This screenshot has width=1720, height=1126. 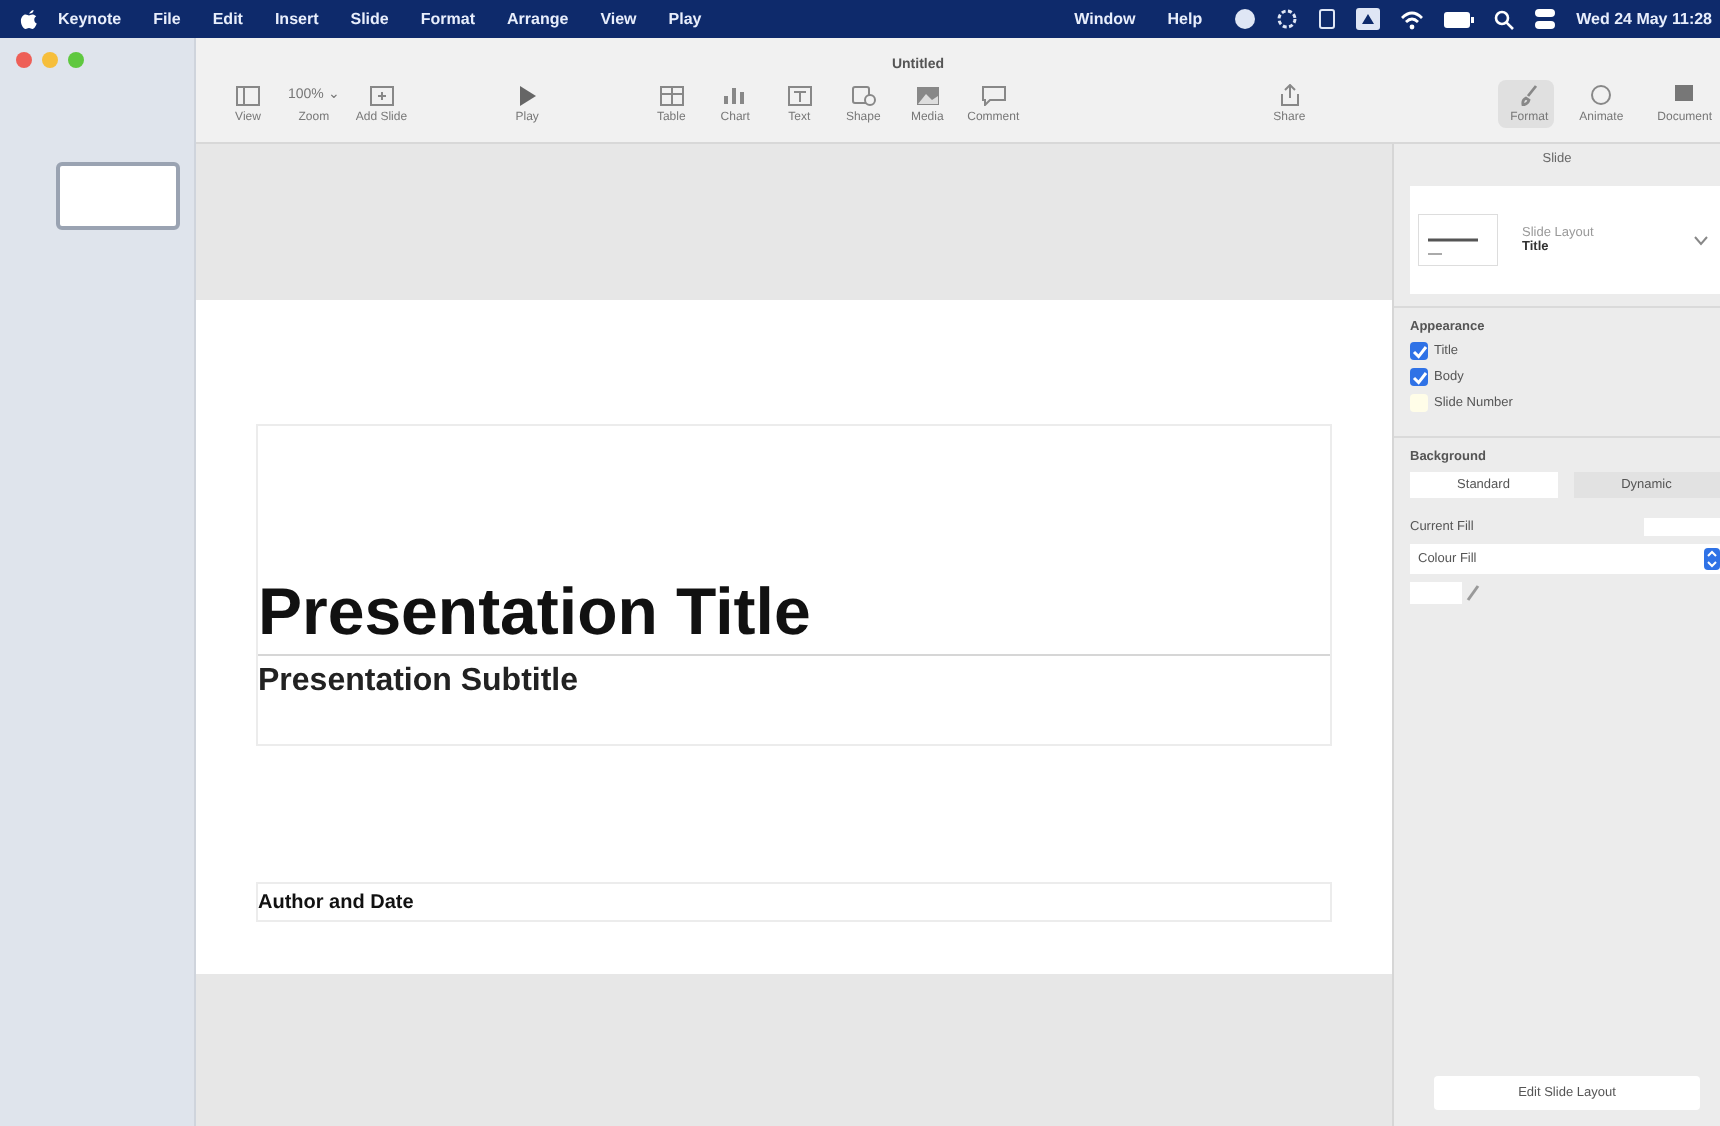 What do you see at coordinates (735, 96) in the screenshot?
I see `chart-icon` at bounding box center [735, 96].